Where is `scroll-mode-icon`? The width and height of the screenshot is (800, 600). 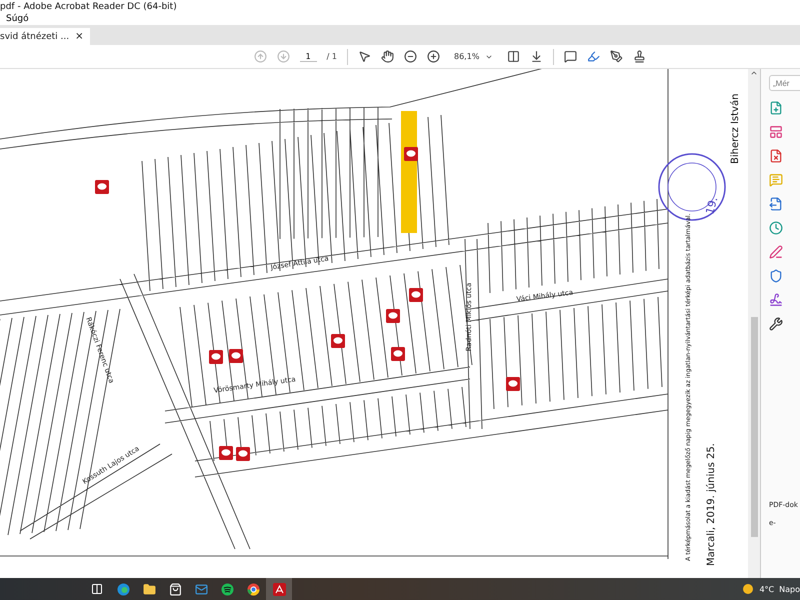 scroll-mode-icon is located at coordinates (537, 56).